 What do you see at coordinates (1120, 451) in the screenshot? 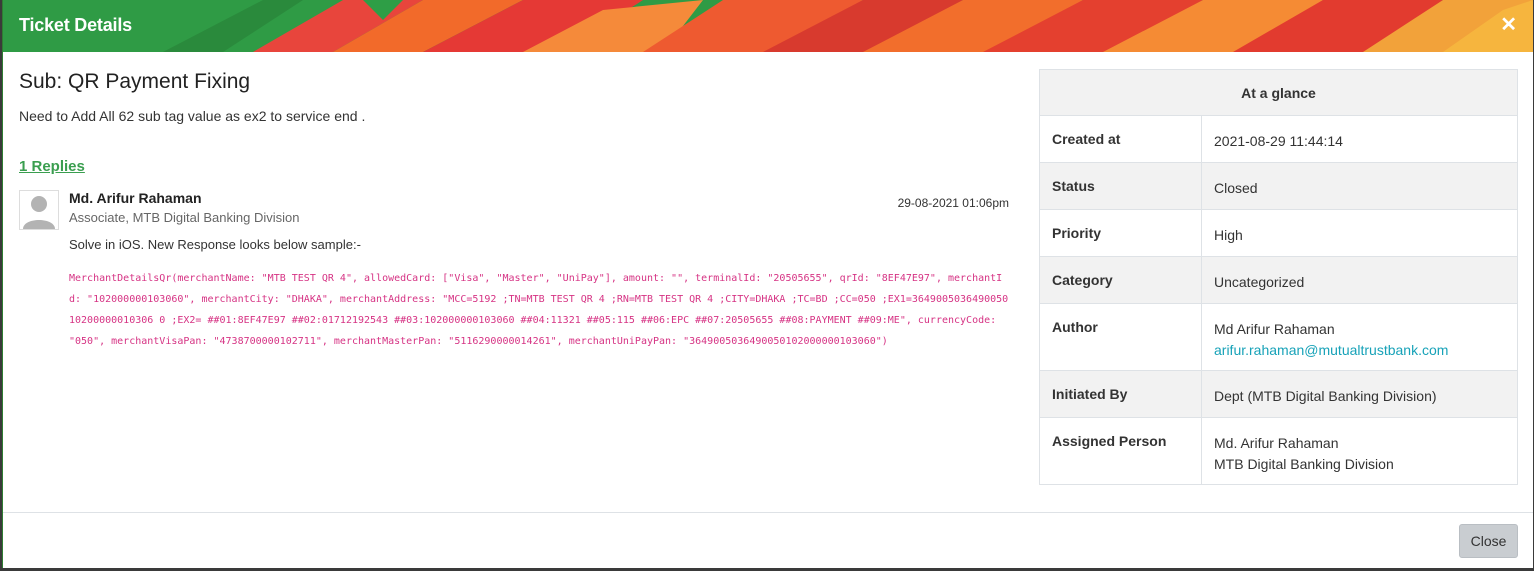
I see `glance-label: Assigned Person` at bounding box center [1120, 451].